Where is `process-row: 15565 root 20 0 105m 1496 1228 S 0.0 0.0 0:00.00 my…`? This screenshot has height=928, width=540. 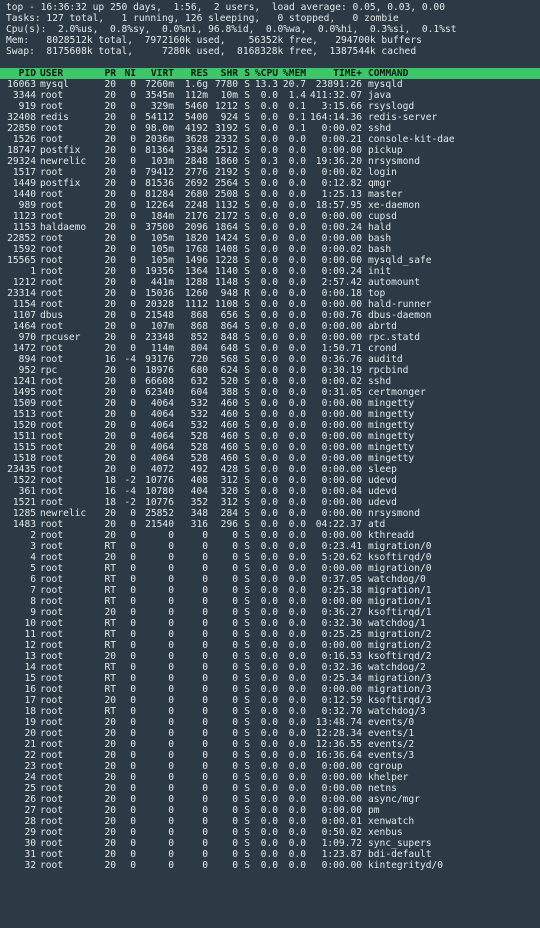 process-row: 15565 root 20 0 105m 1496 1228 S 0.0 0.0 0:00.00 my… is located at coordinates (270, 260).